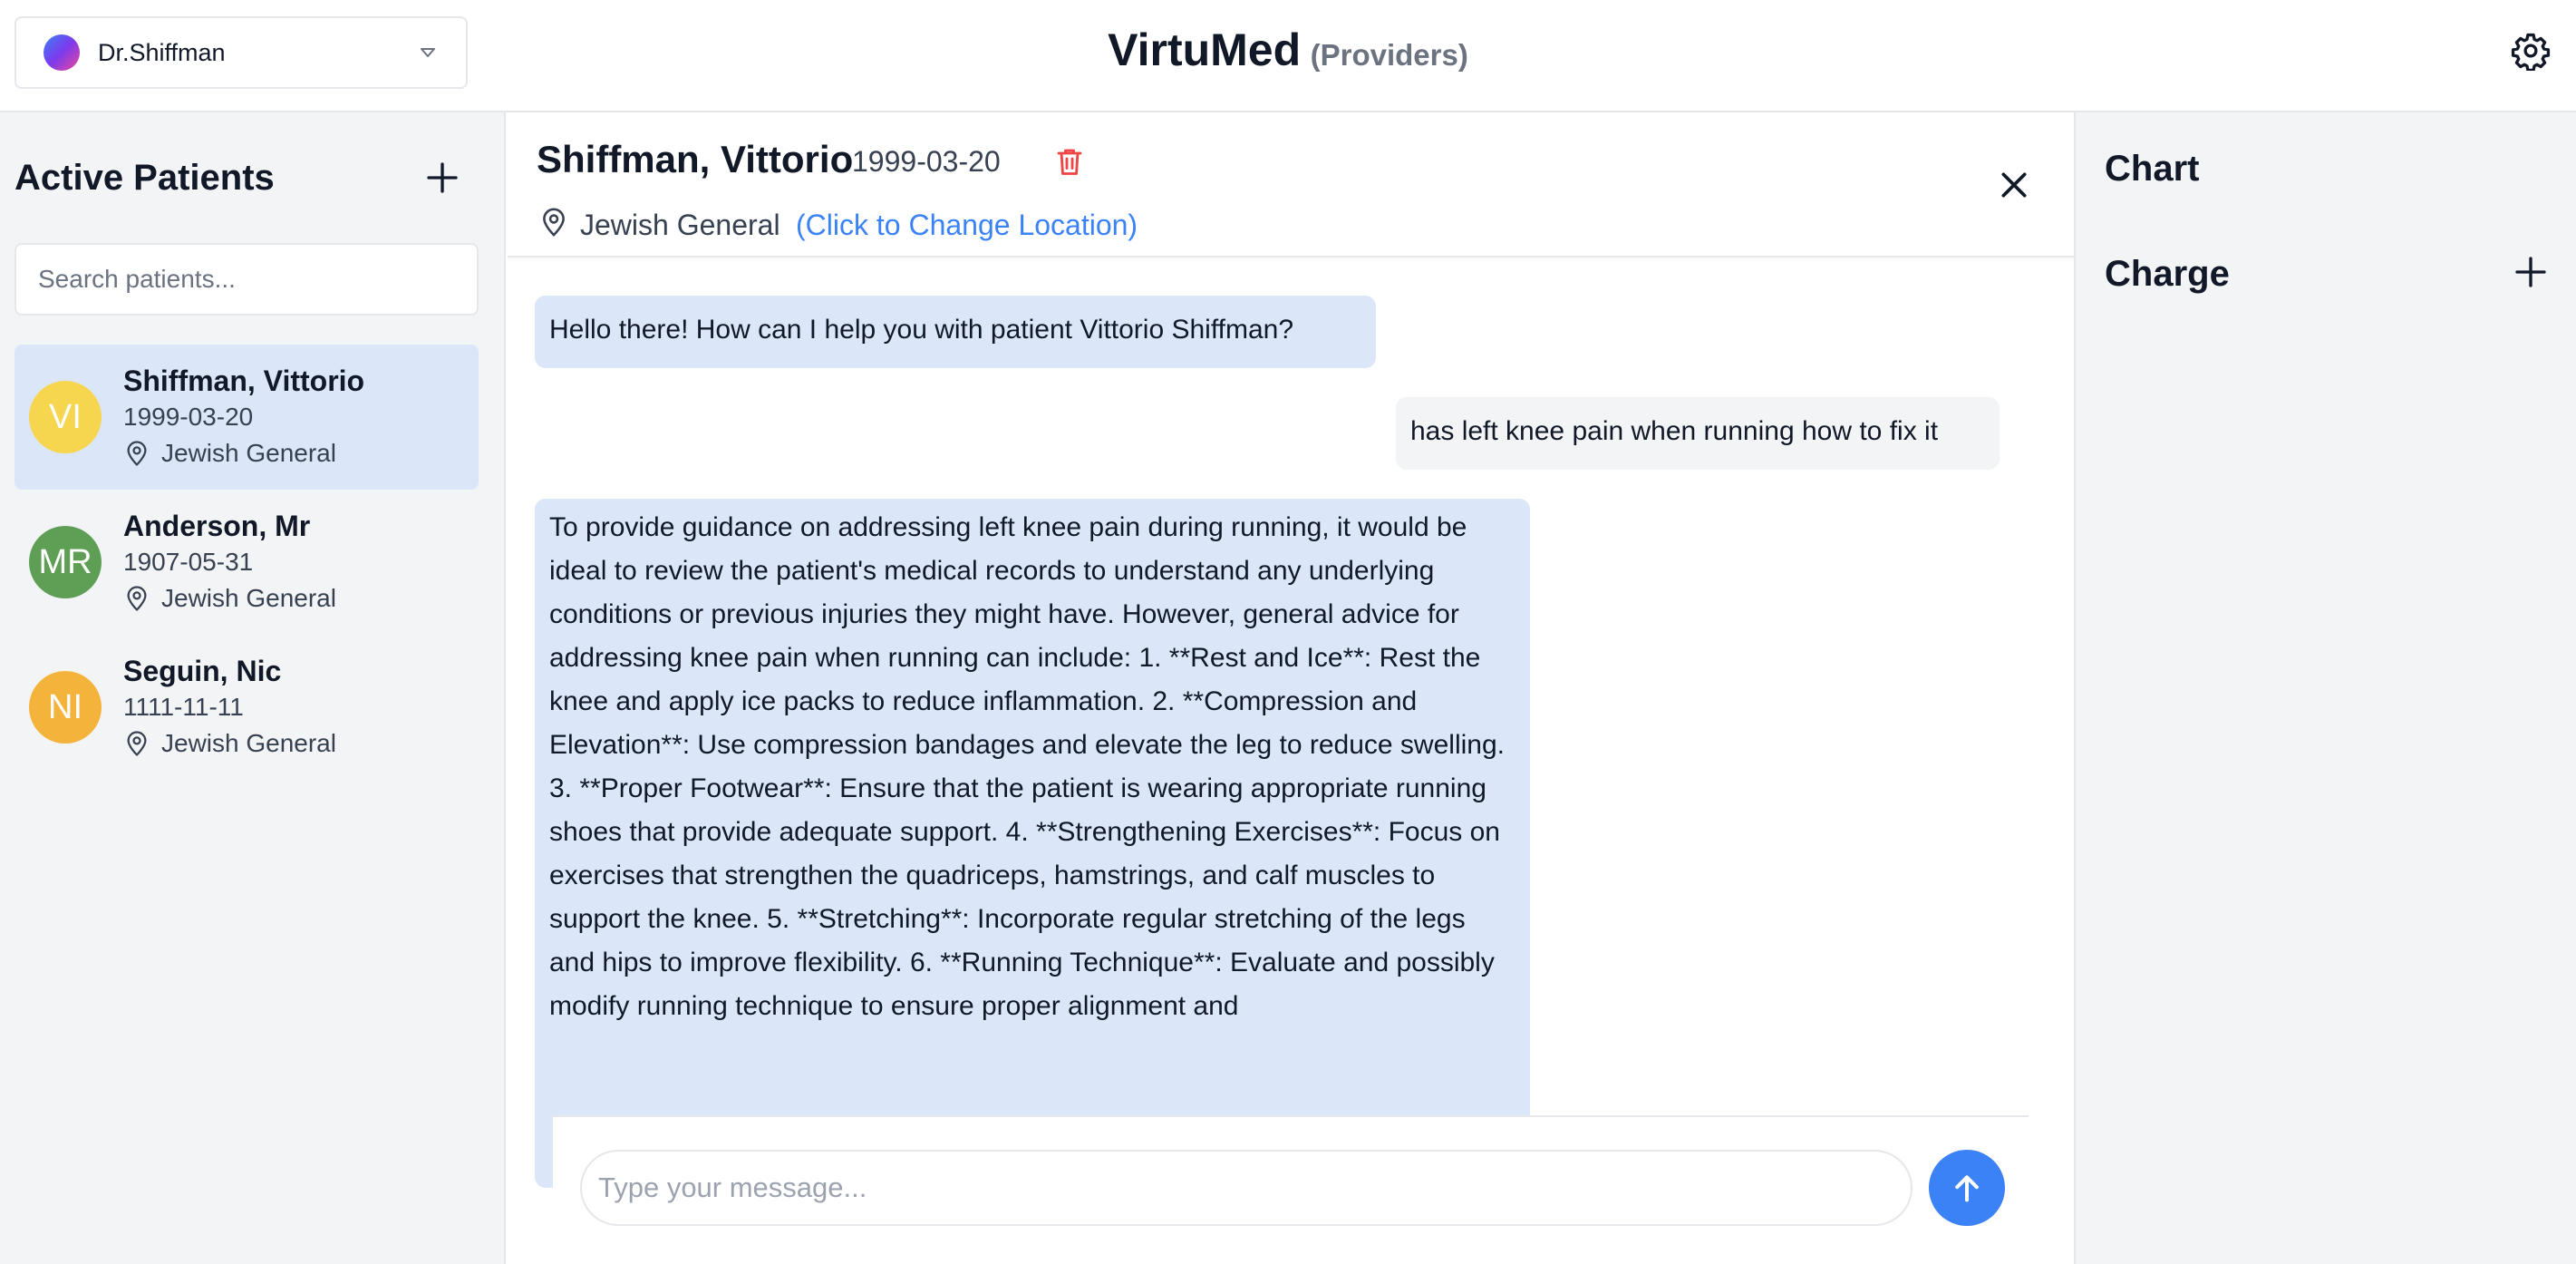 Image resolution: width=2576 pixels, height=1264 pixels. I want to click on arrow-up-icon, so click(1967, 1189).